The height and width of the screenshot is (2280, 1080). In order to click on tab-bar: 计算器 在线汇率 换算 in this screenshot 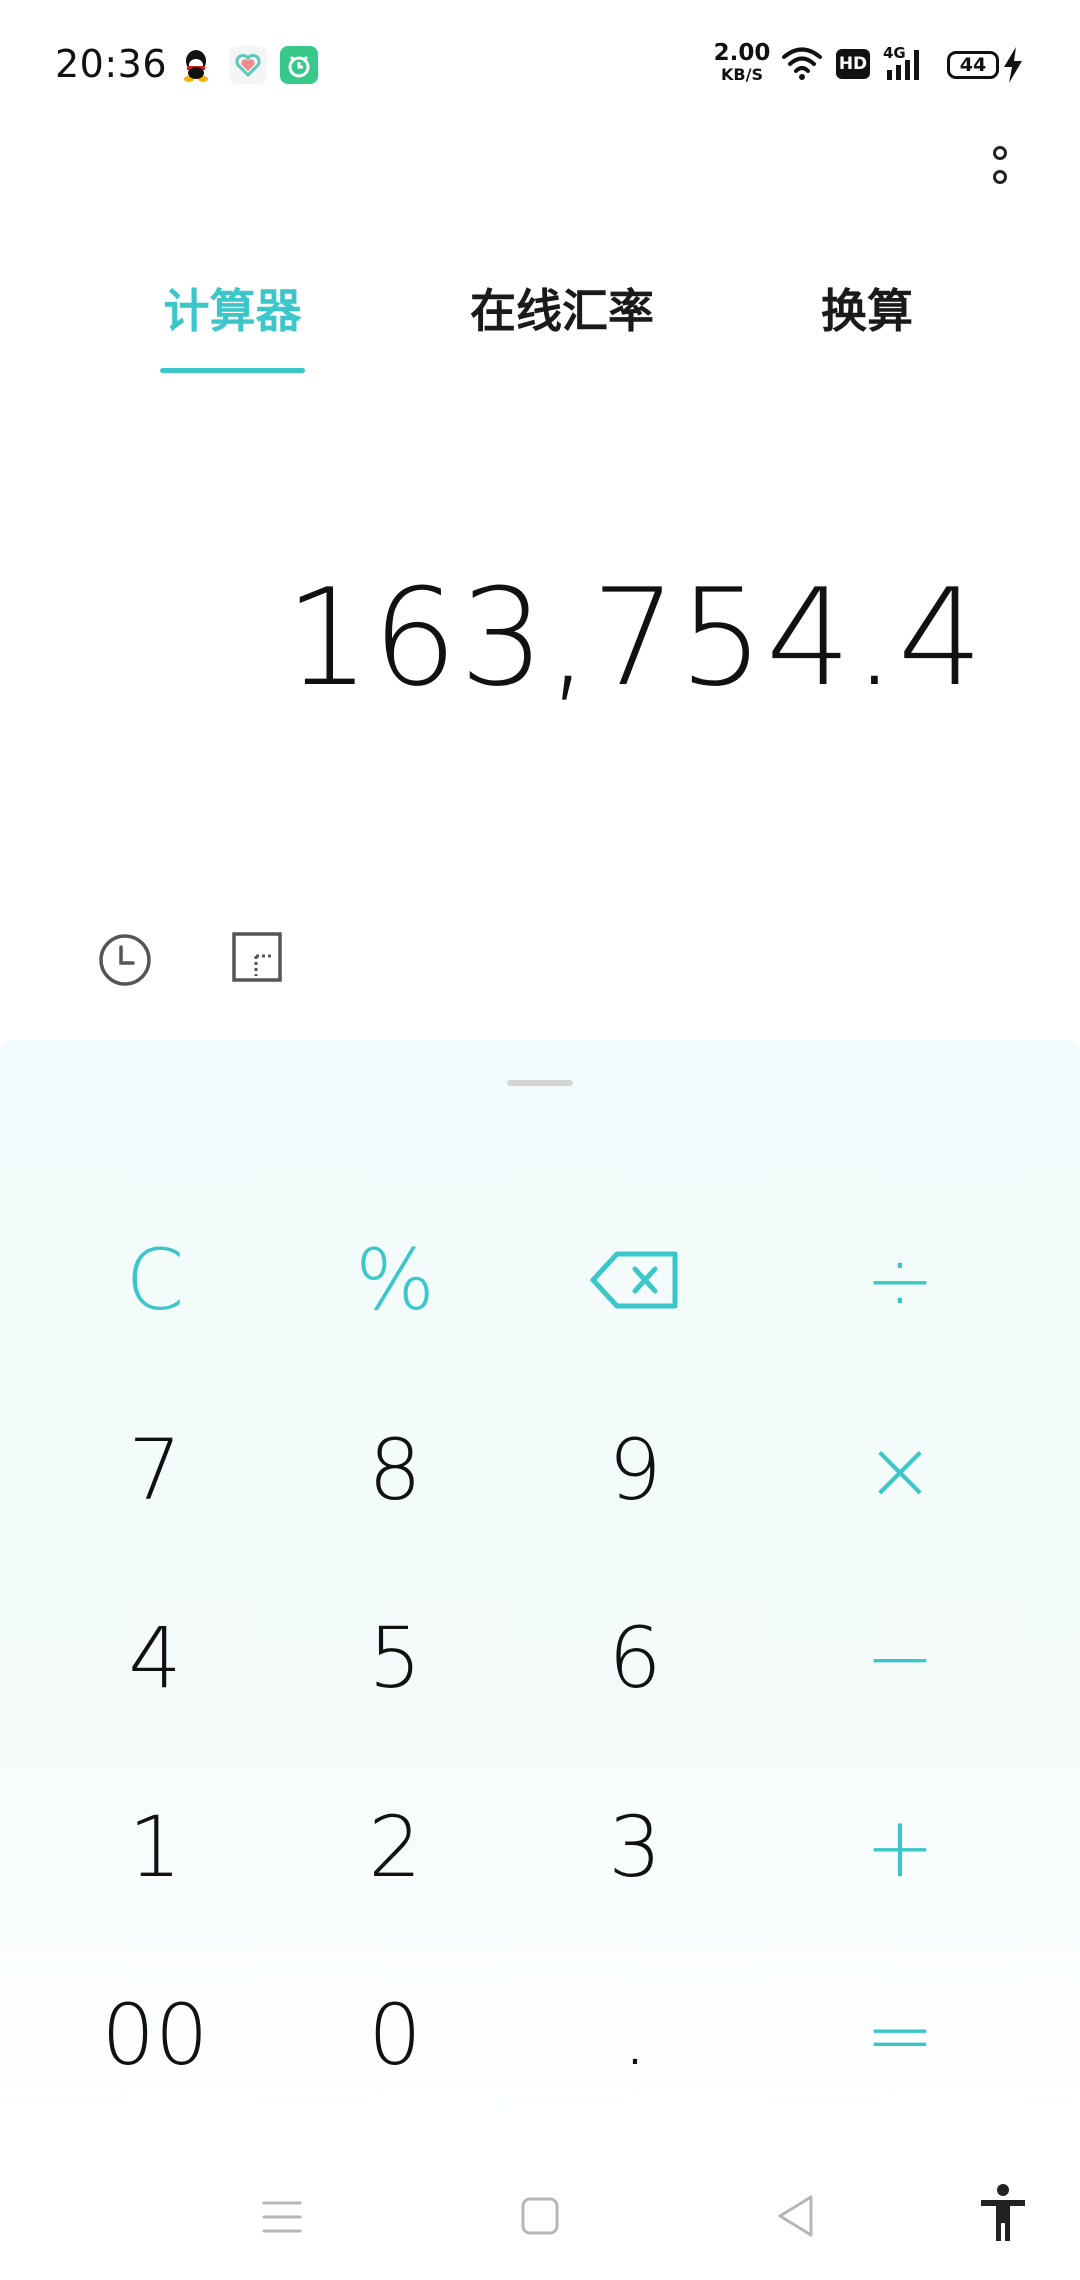, I will do `click(540, 325)`.